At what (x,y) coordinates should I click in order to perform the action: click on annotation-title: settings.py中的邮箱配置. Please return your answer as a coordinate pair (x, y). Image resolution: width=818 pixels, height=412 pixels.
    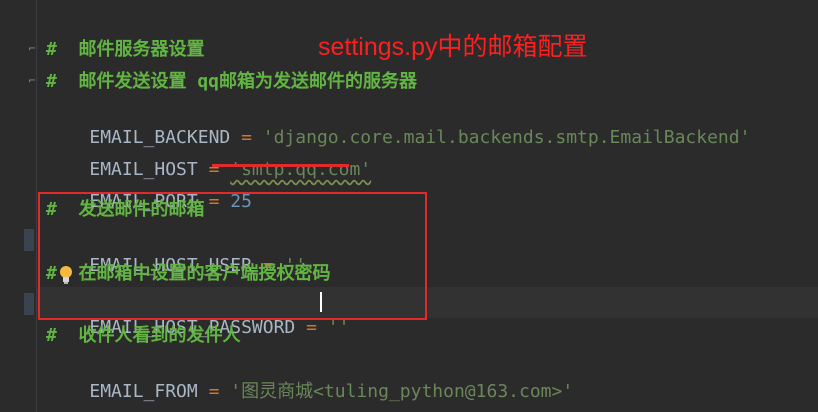
    Looking at the image, I should click on (453, 47).